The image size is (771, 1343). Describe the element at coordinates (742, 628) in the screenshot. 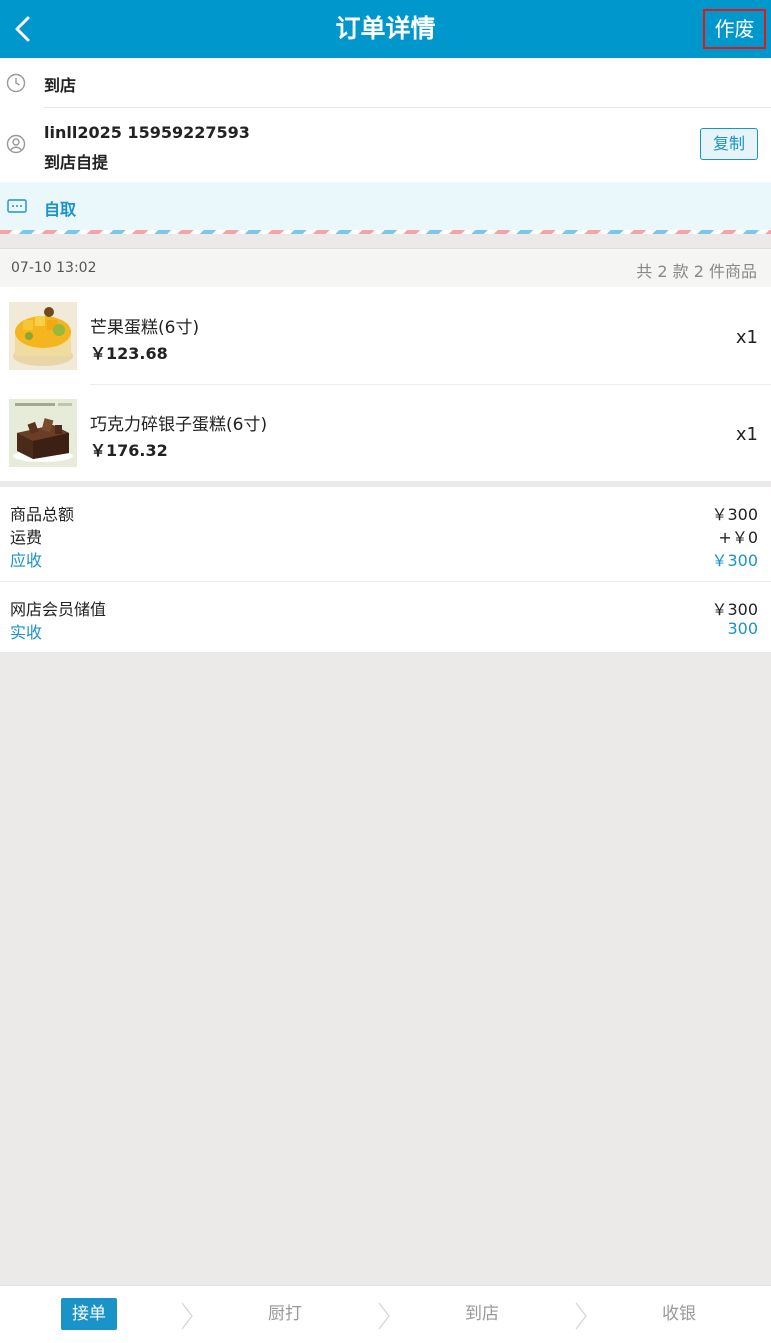

I see `received-value: 300` at that location.